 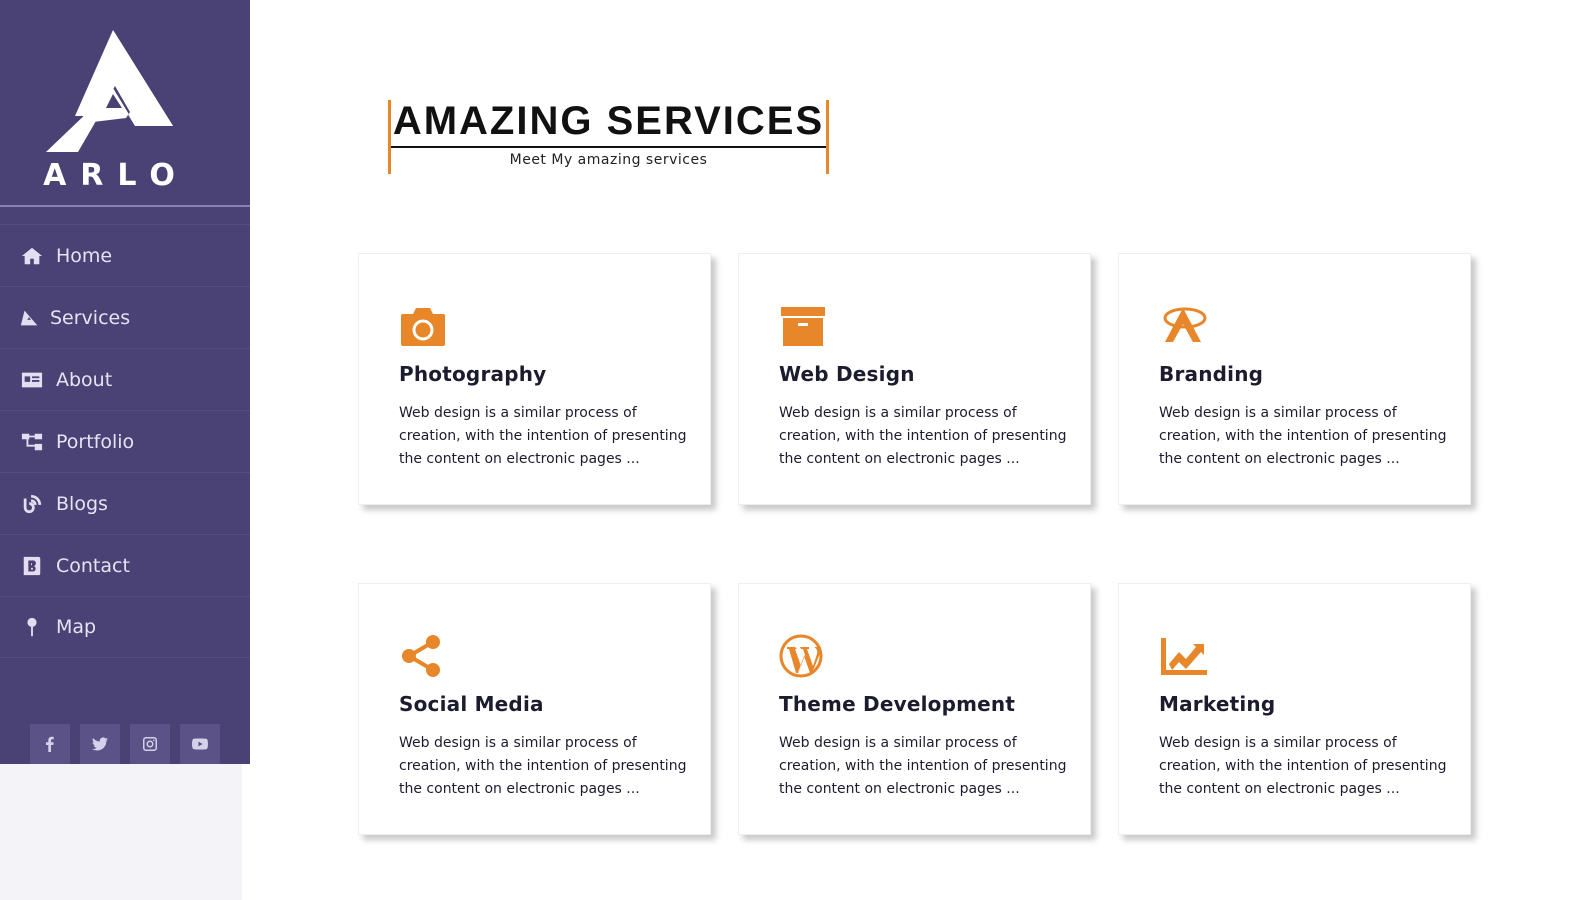 What do you see at coordinates (90, 317) in the screenshot?
I see `sidebar-item-label: Services` at bounding box center [90, 317].